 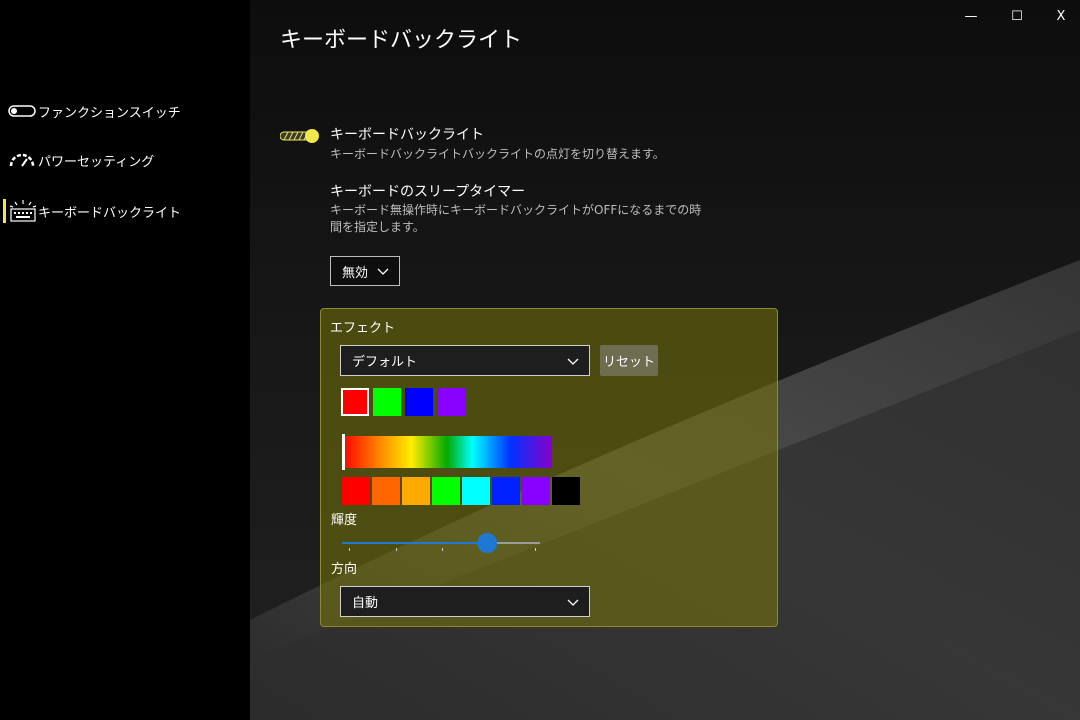 I want to click on sleep-timer-dropdown: 無効, so click(x=365, y=271).